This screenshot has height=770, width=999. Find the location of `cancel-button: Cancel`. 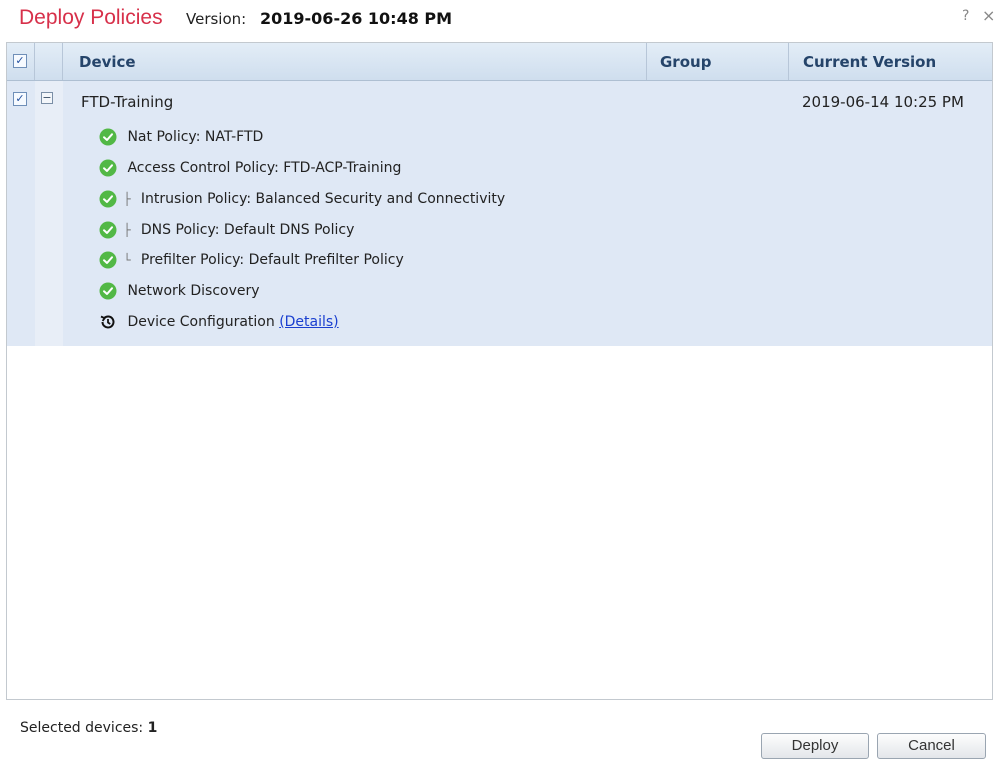

cancel-button: Cancel is located at coordinates (931, 746).